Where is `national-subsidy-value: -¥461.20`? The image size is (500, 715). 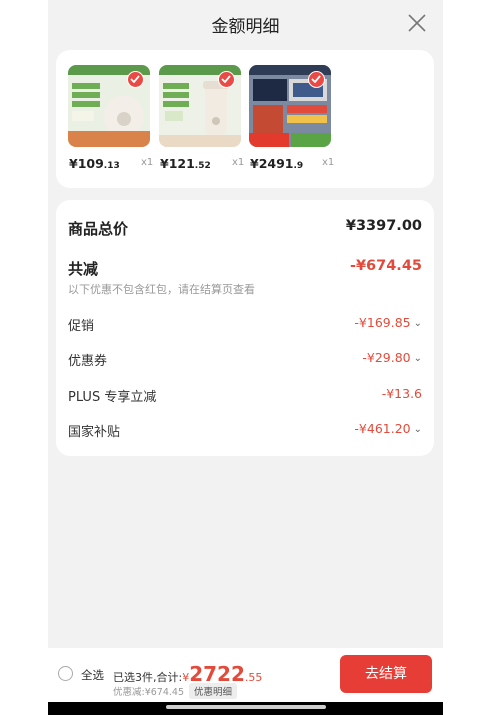 national-subsidy-value: -¥461.20 is located at coordinates (382, 428).